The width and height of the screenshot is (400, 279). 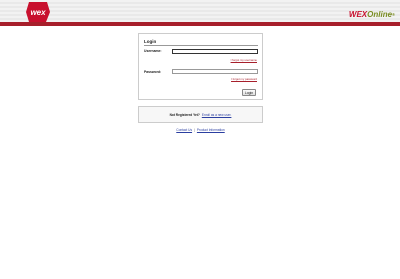 What do you see at coordinates (215, 71) in the screenshot?
I see `password-input` at bounding box center [215, 71].